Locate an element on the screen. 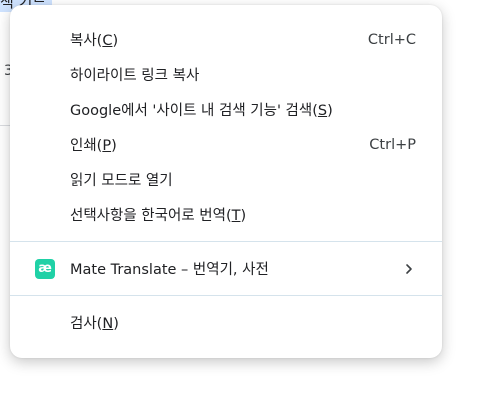 The width and height of the screenshot is (478, 407). menu-item-translate-selection-label: 선택사항을 한국어로 번역(T) is located at coordinates (158, 216).